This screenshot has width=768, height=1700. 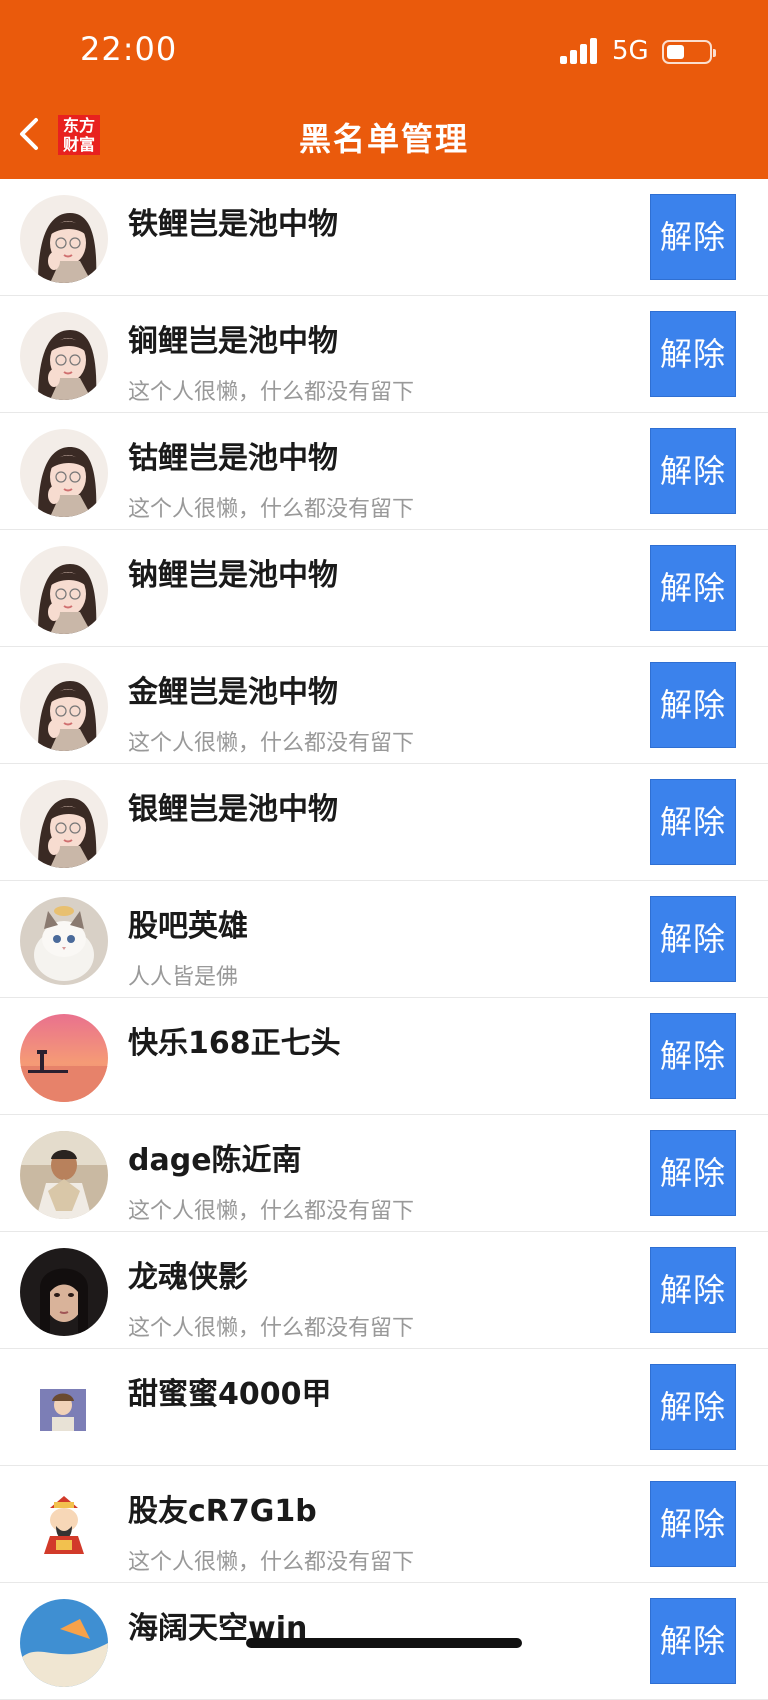 I want to click on user-name: 股友cR7G1b, so click(x=222, y=1511).